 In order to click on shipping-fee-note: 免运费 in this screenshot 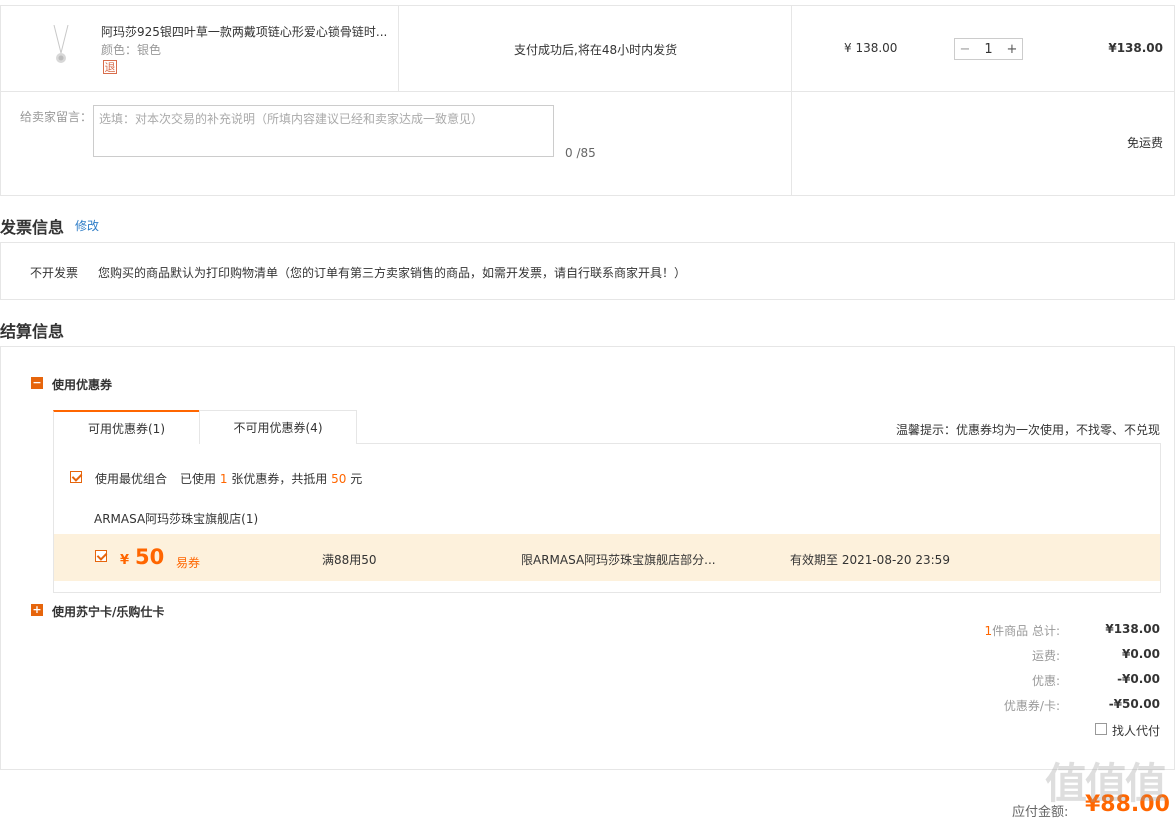, I will do `click(1144, 143)`.